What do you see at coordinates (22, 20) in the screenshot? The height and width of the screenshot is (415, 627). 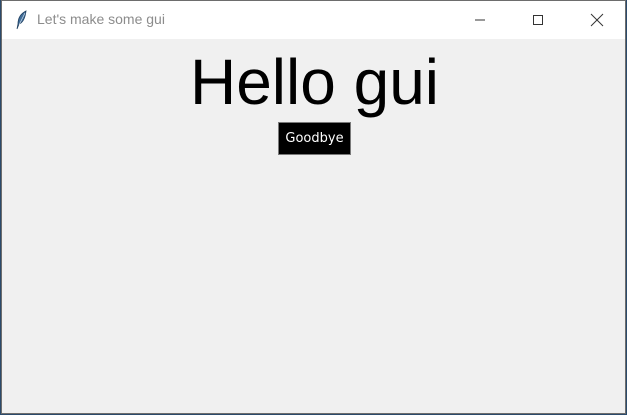 I see `feather-icon` at bounding box center [22, 20].